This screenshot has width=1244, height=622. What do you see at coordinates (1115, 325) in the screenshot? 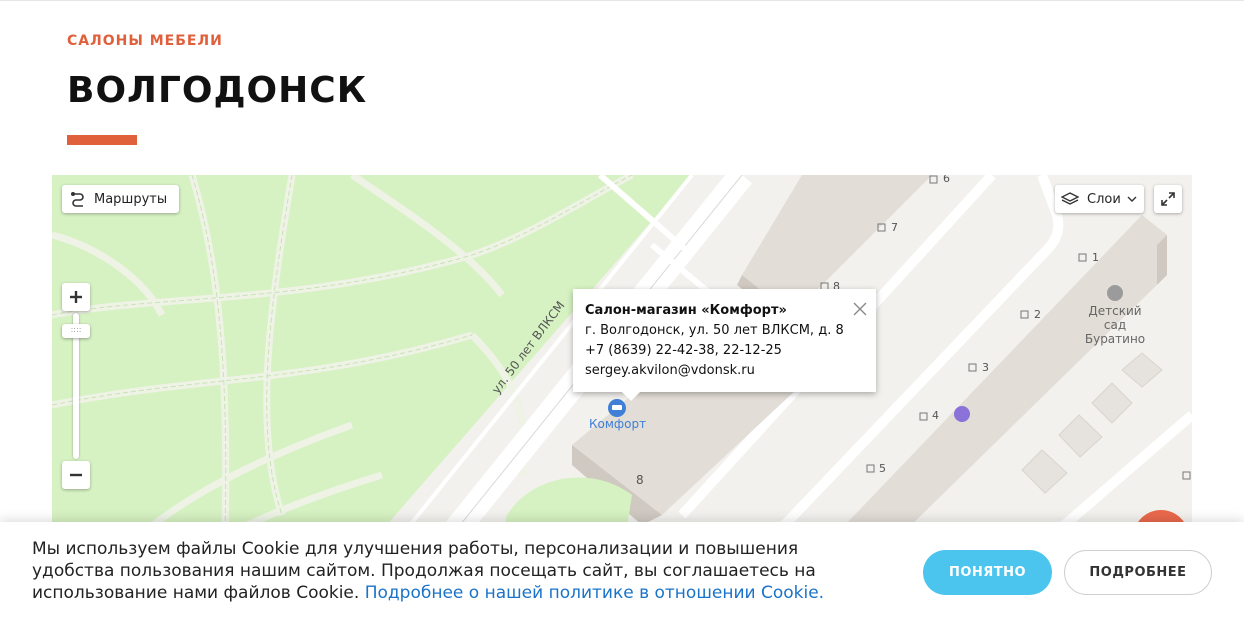
I see `kindergarten-label: Детский сад Буратино` at bounding box center [1115, 325].